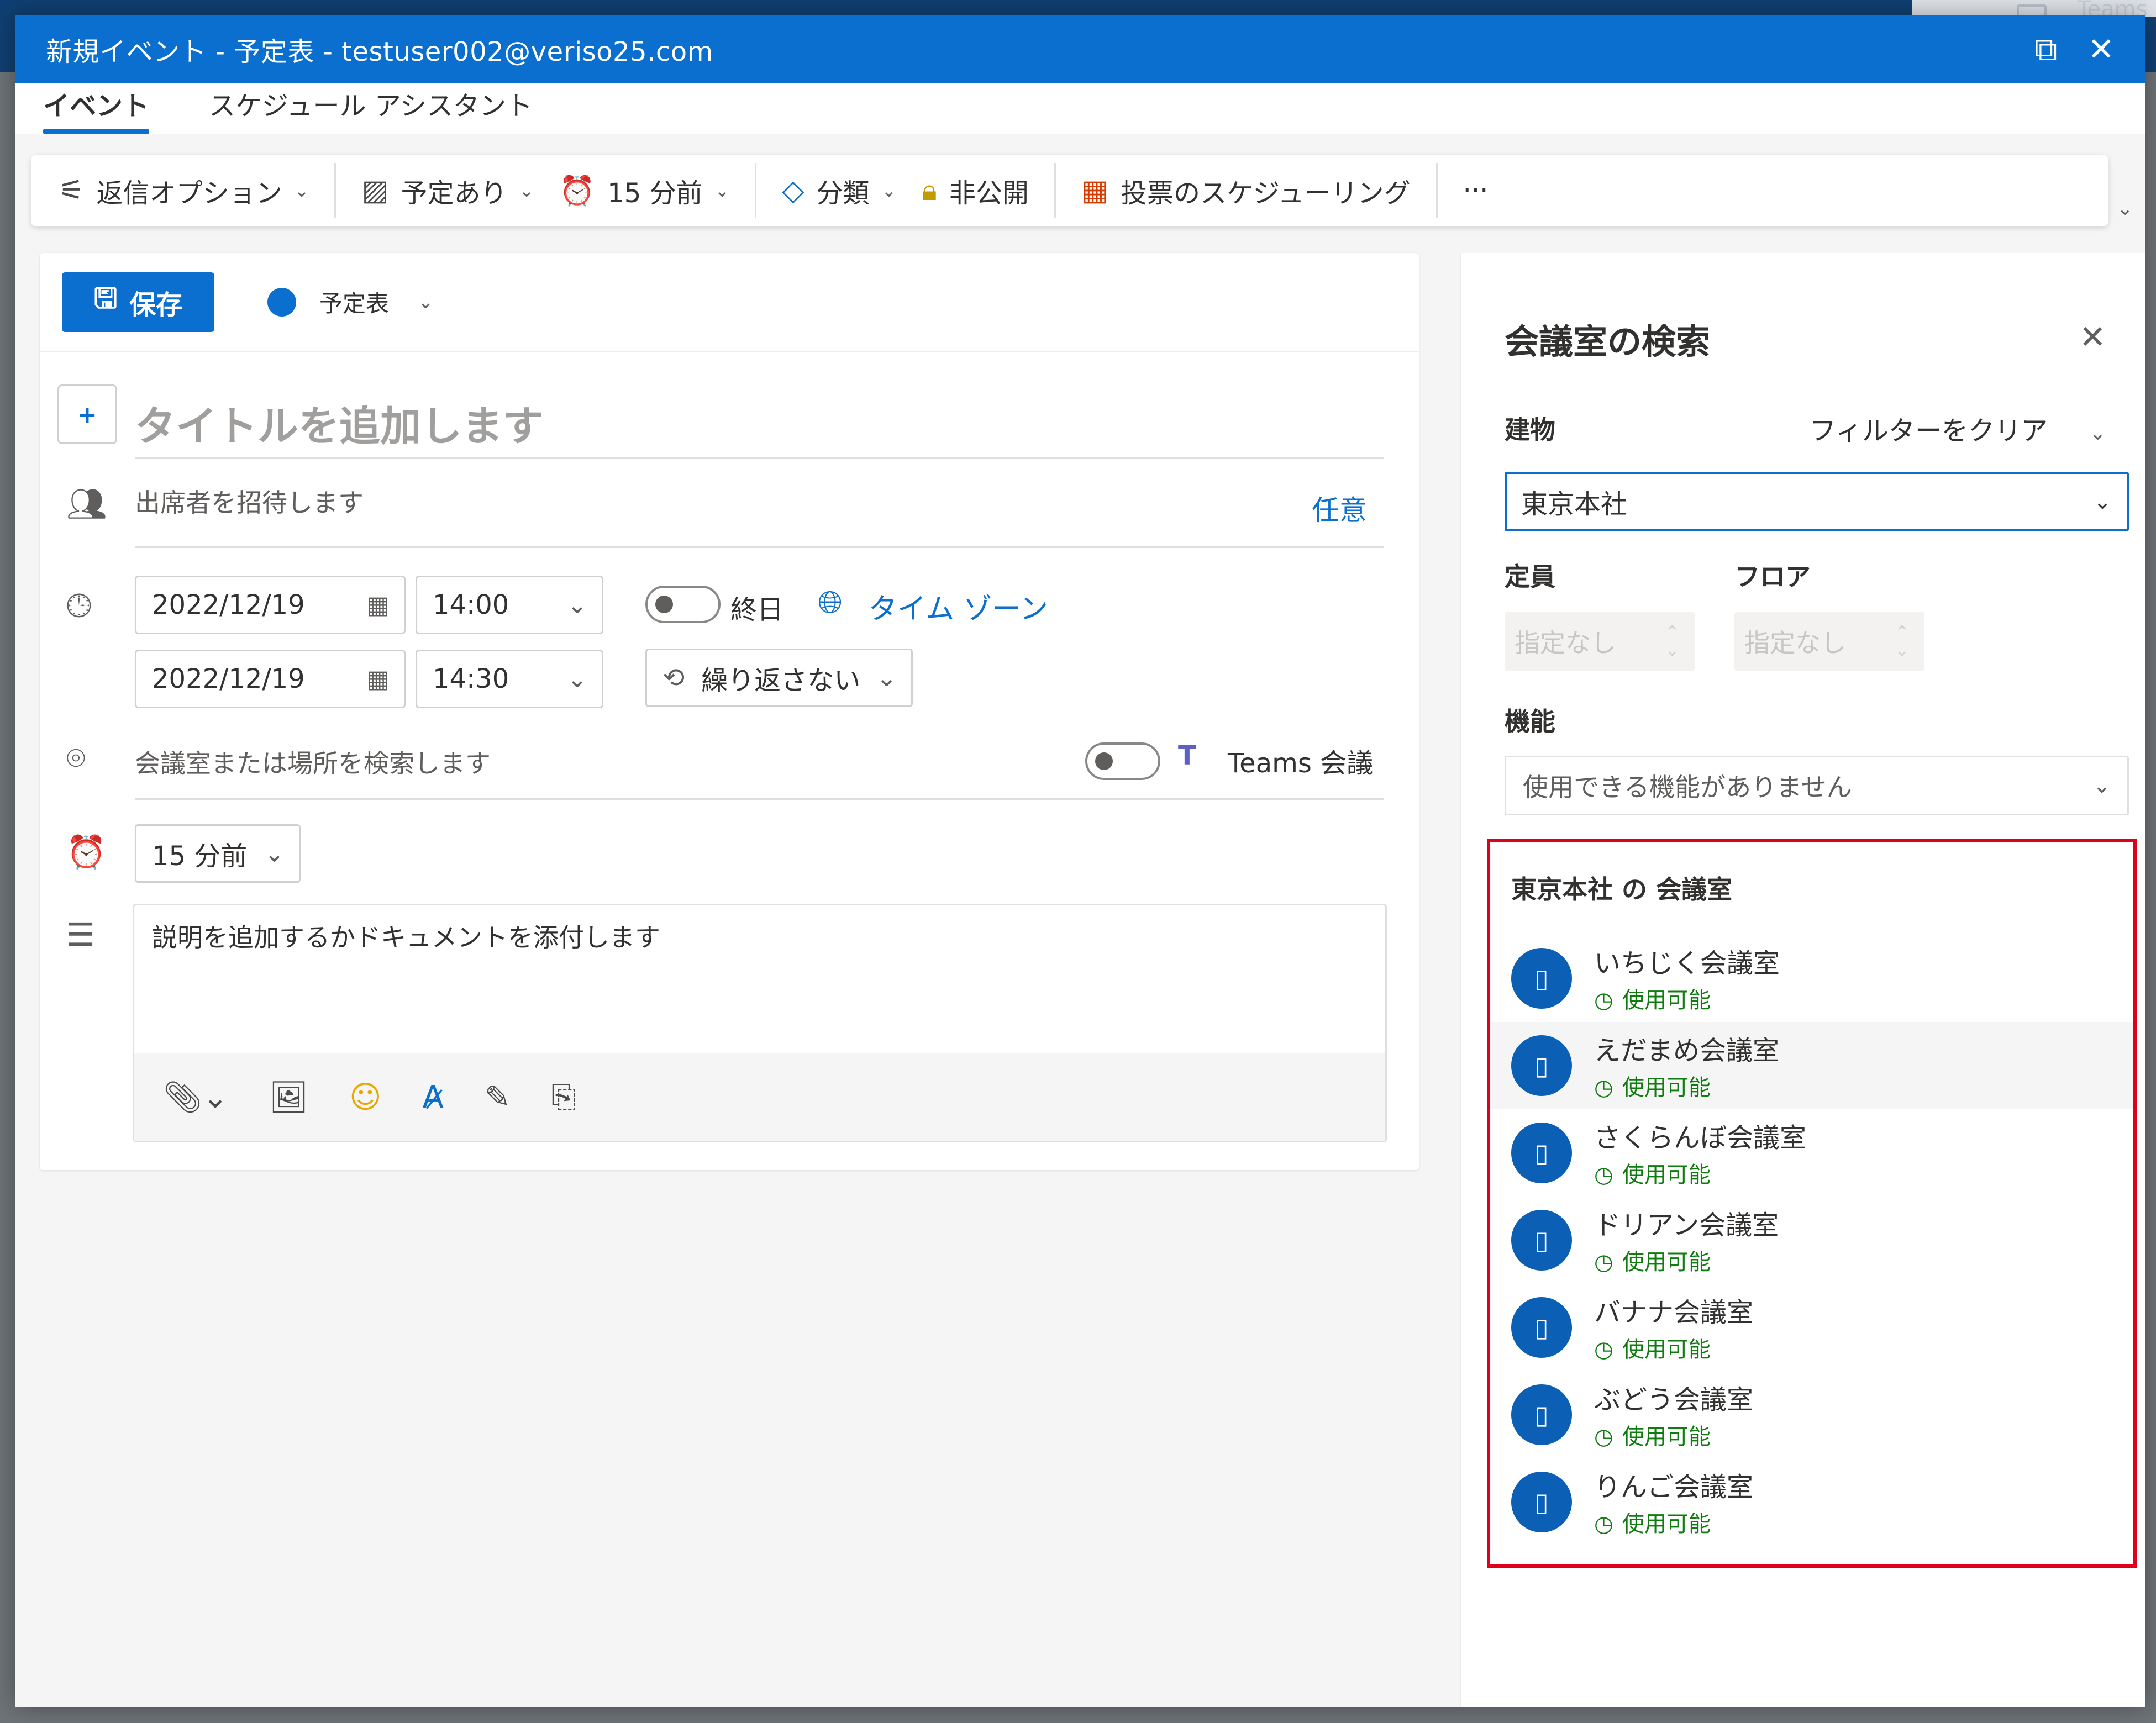 The height and width of the screenshot is (1723, 2156). What do you see at coordinates (350, 302) in the screenshot?
I see `calendar-selector: 予定表 ⌄` at bounding box center [350, 302].